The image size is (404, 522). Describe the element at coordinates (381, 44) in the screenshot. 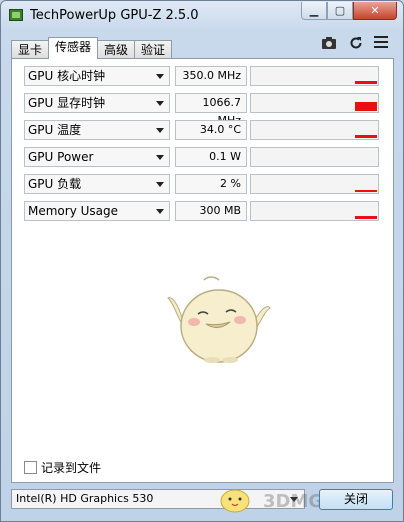

I see `menu-icon` at that location.